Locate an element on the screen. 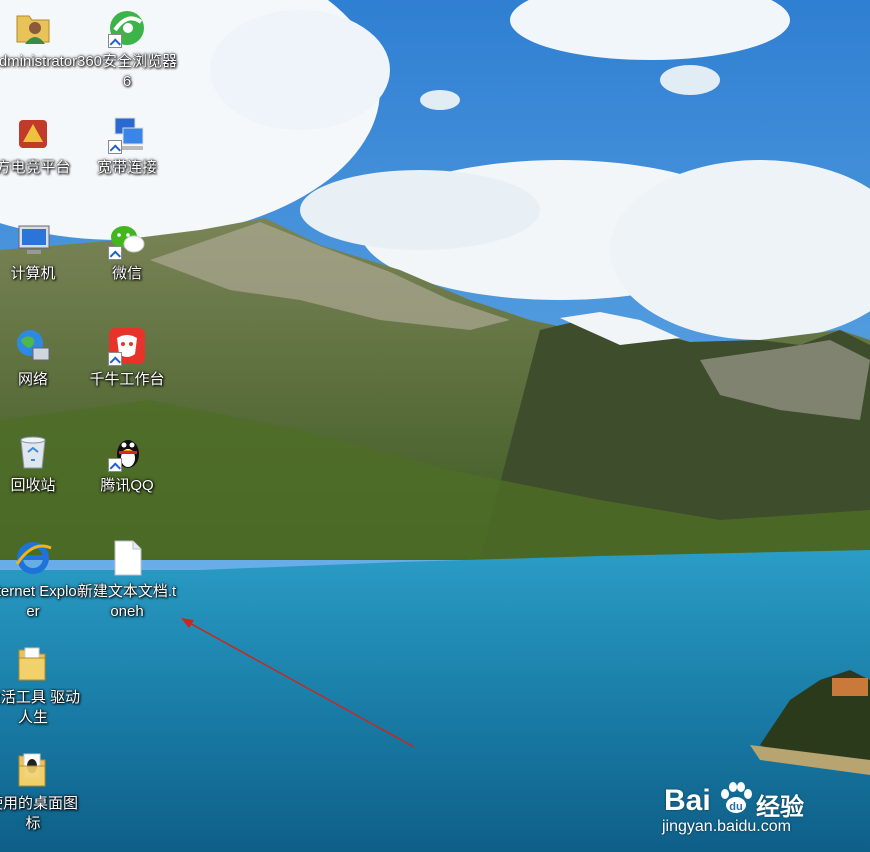  desktop-icon-qq: 腾讯QQ is located at coordinates (127, 474).